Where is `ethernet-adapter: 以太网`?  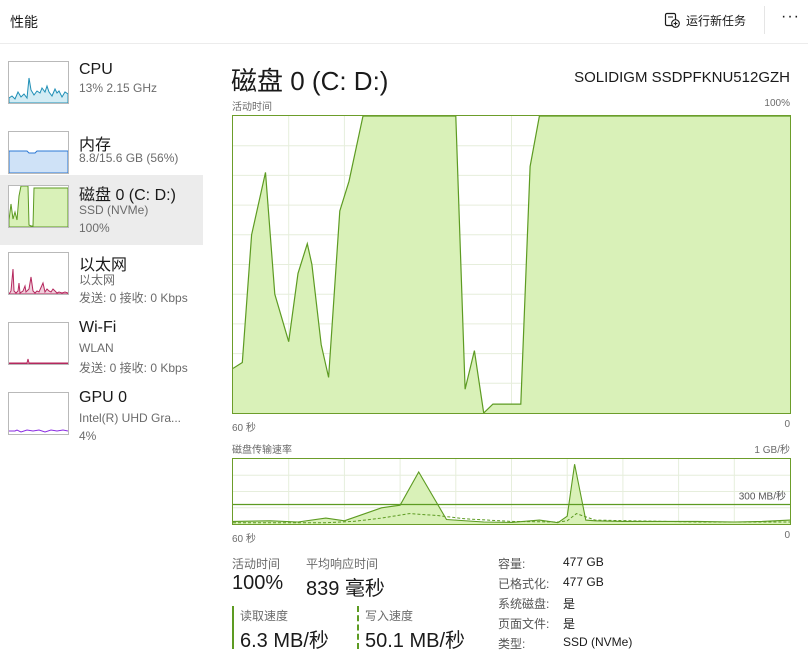
ethernet-adapter: 以太网 is located at coordinates (97, 280).